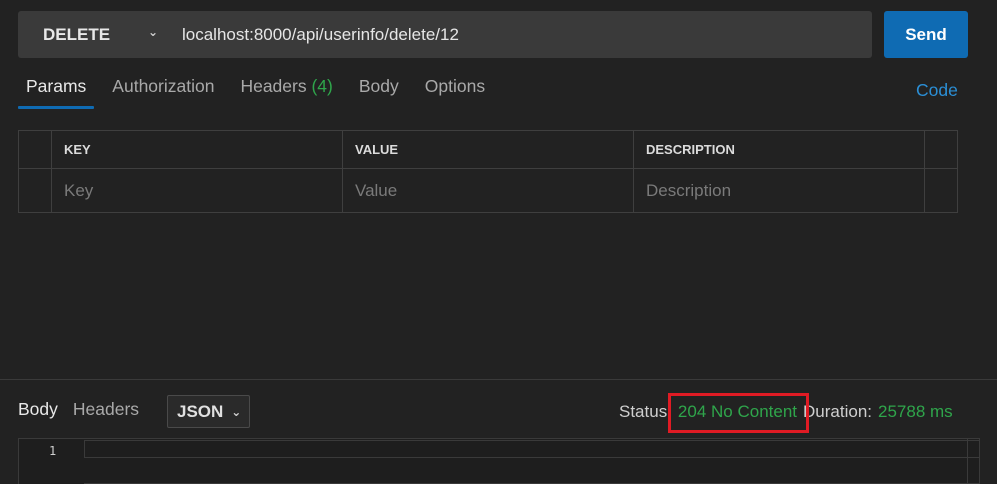 The height and width of the screenshot is (484, 997). What do you see at coordinates (498, 379) in the screenshot?
I see `pane-divider` at bounding box center [498, 379].